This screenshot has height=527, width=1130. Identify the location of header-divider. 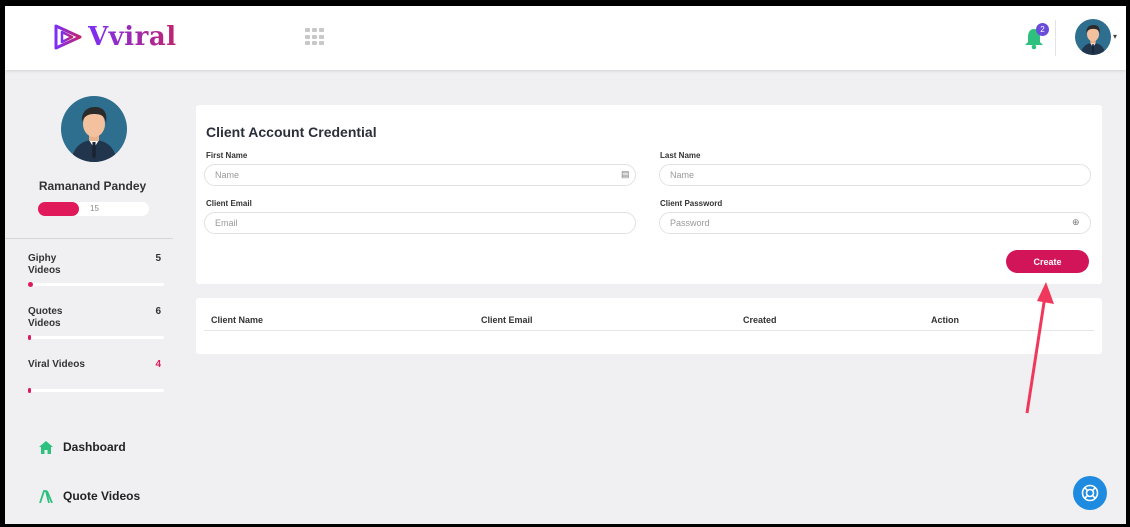
(1055, 38).